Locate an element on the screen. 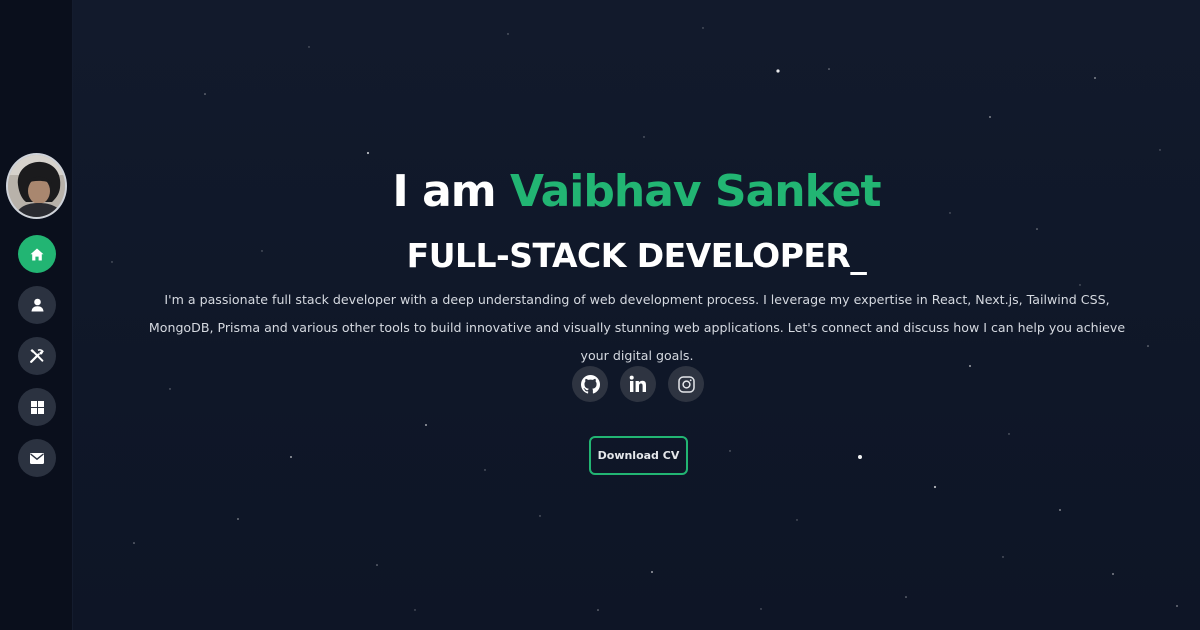 The image size is (1200, 630). hero-headline: I am Vaibhav Sanket is located at coordinates (636, 192).